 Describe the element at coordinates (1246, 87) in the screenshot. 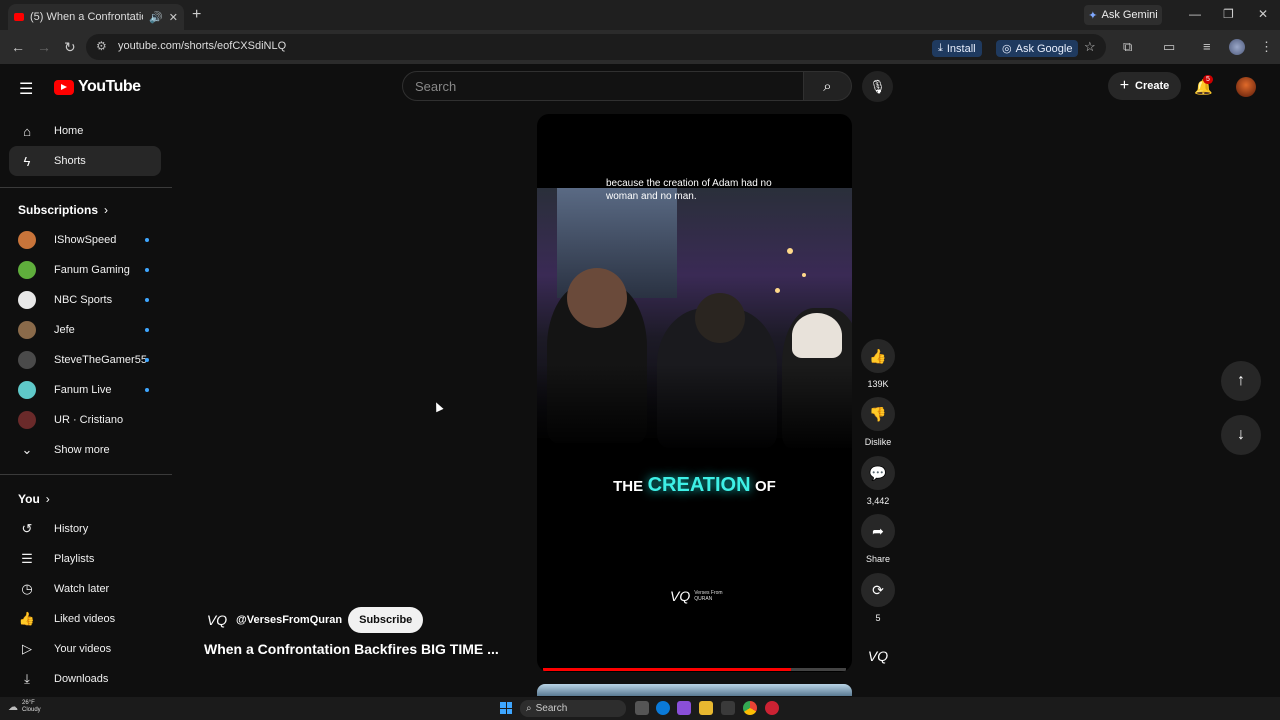

I see `user-avatar` at that location.